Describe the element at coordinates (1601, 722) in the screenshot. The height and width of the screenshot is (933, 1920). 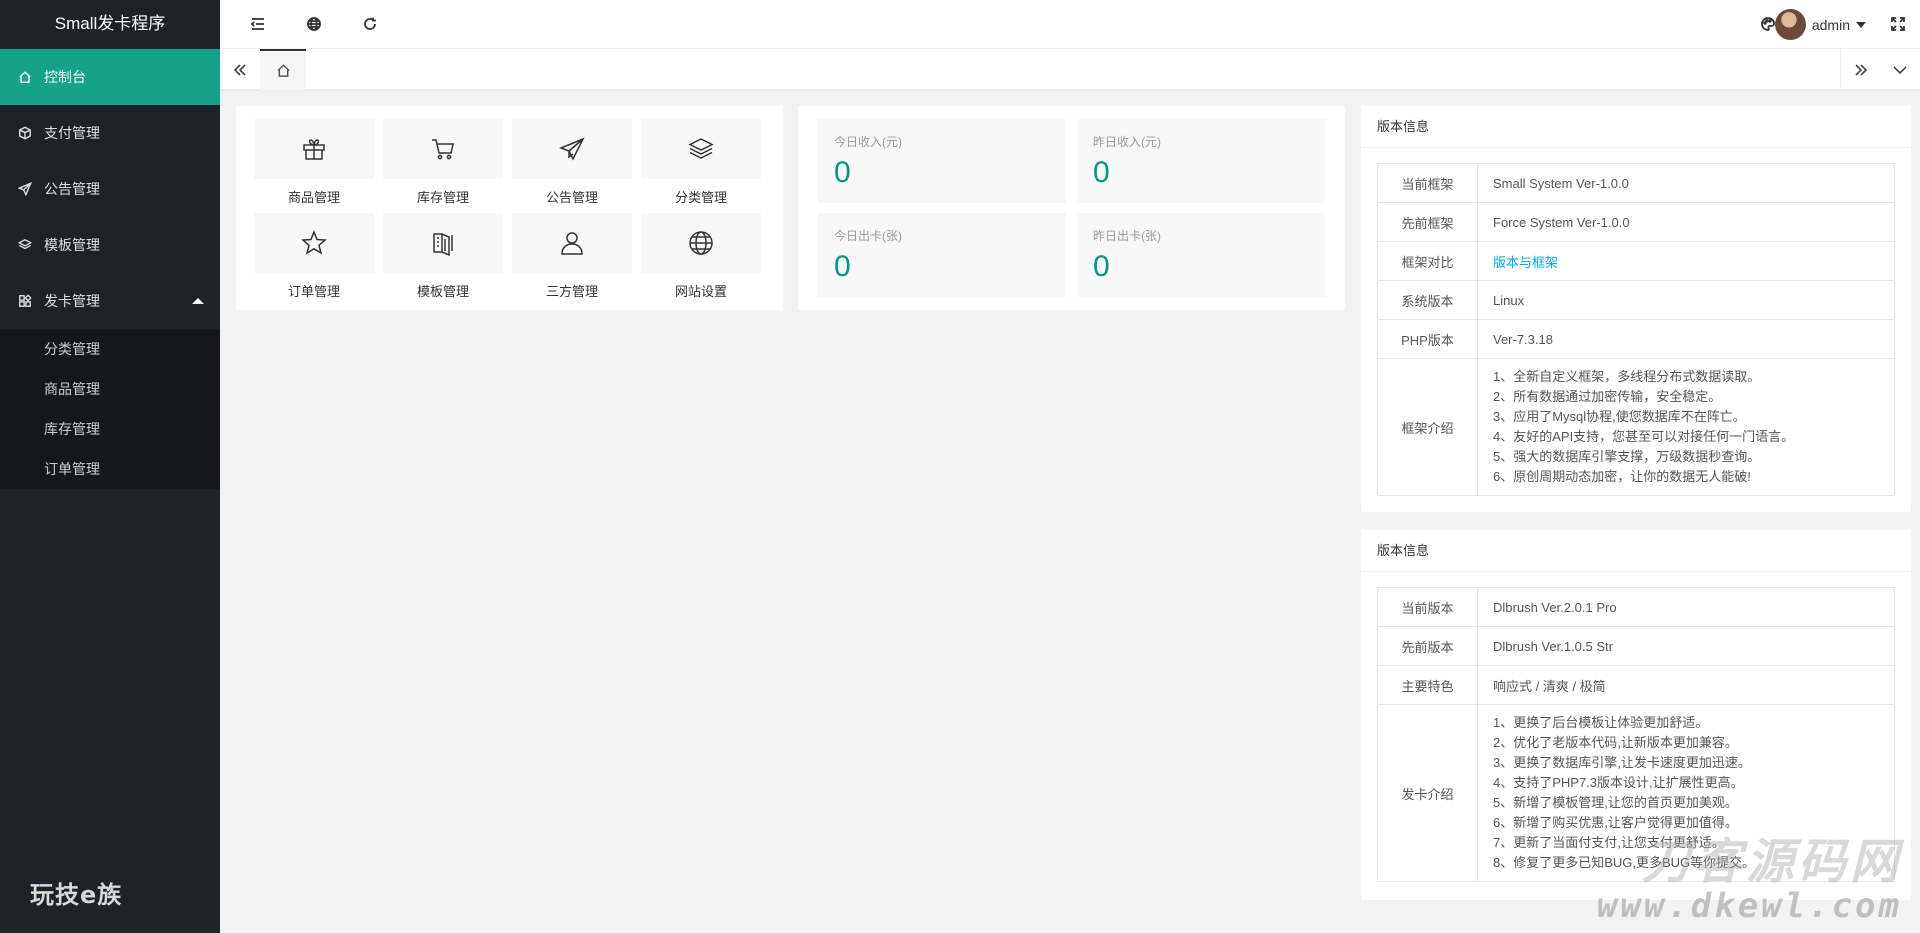
I see `intro-line: 1、更换了后台模板让体验更加舒适。` at that location.